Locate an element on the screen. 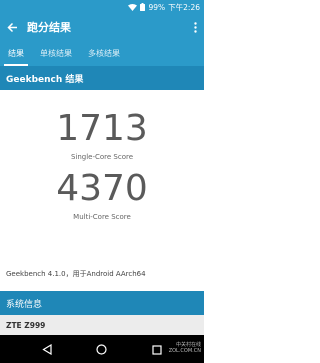 The image size is (320, 363). section-header-results: Geekbench 结果 is located at coordinates (102, 78).